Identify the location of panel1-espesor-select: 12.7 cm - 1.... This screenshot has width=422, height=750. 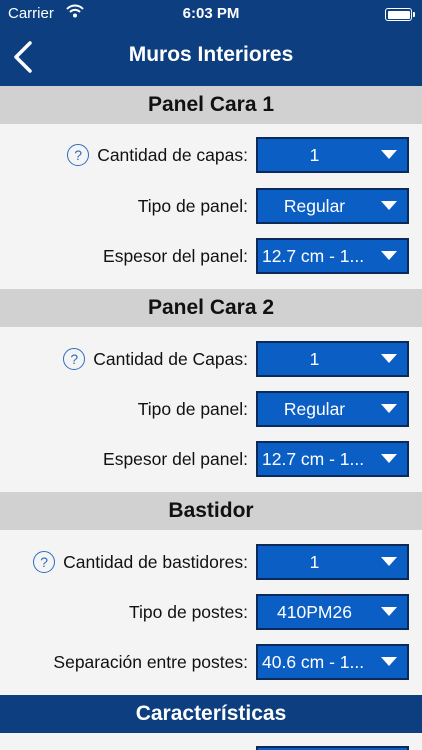
(332, 256).